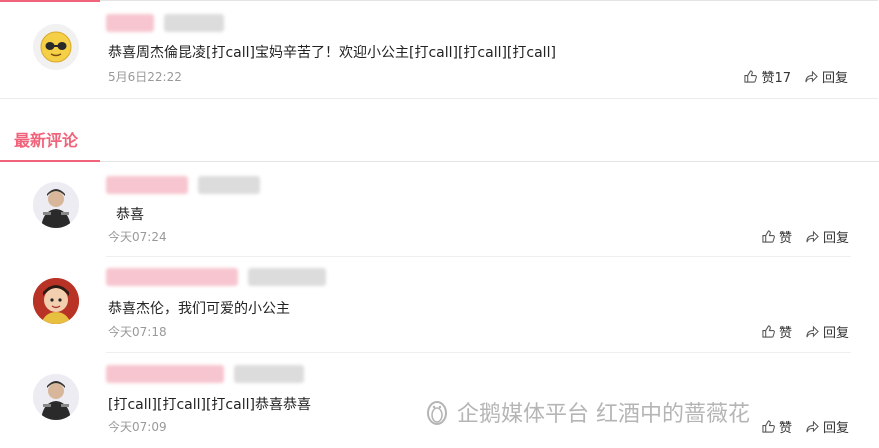  Describe the element at coordinates (130, 215) in the screenshot. I see `comment-text: 恭喜` at that location.